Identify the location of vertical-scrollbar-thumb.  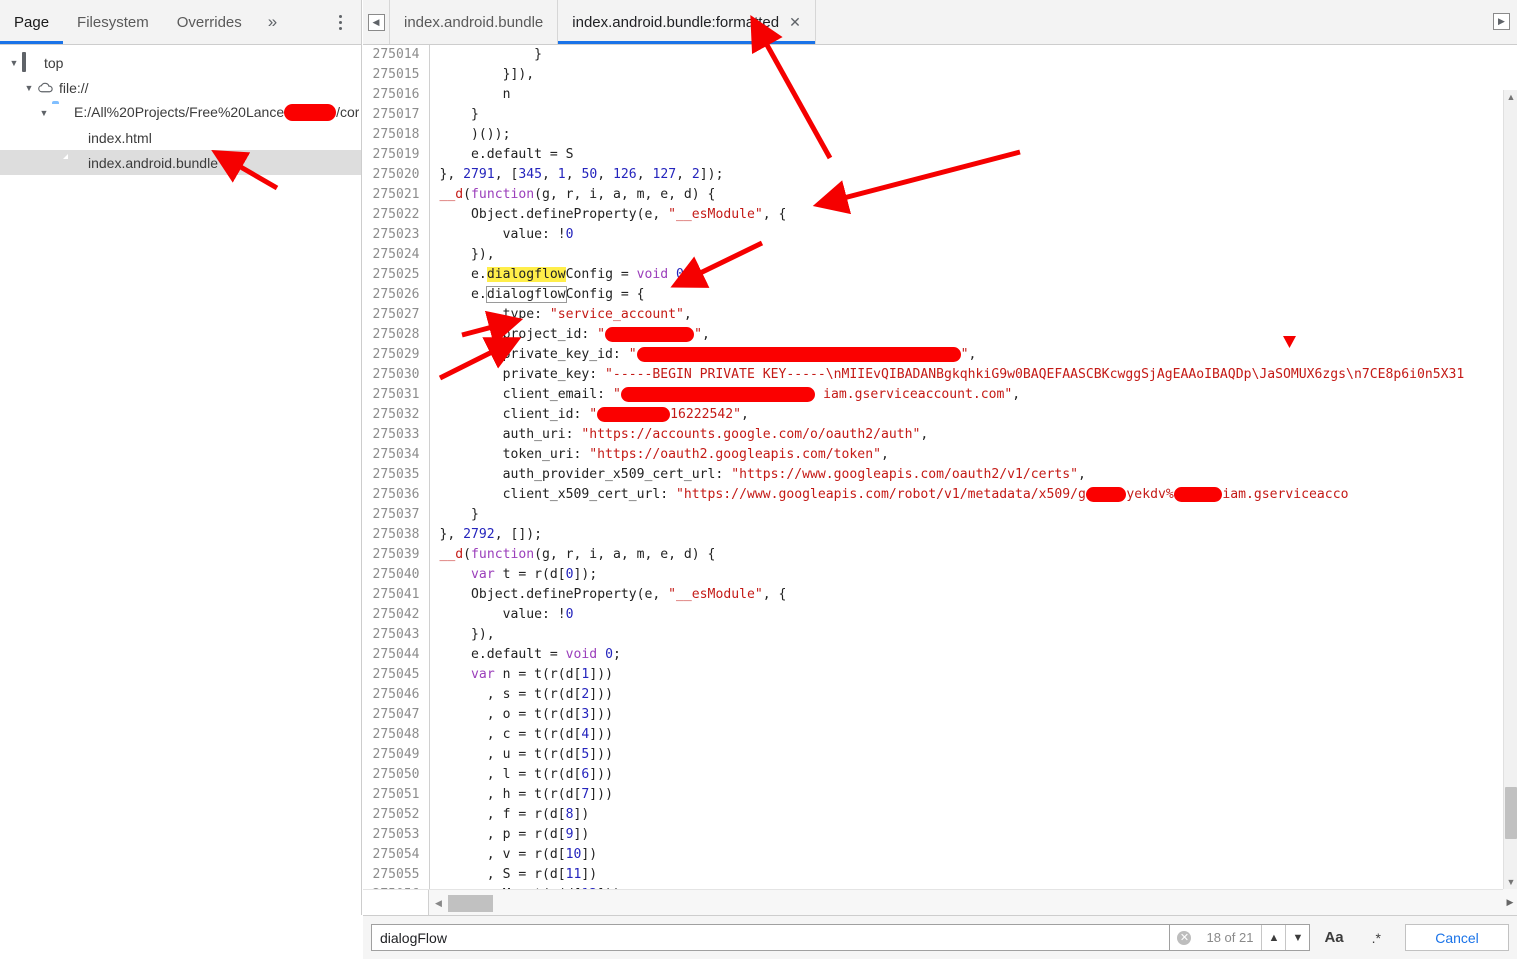
(1511, 813).